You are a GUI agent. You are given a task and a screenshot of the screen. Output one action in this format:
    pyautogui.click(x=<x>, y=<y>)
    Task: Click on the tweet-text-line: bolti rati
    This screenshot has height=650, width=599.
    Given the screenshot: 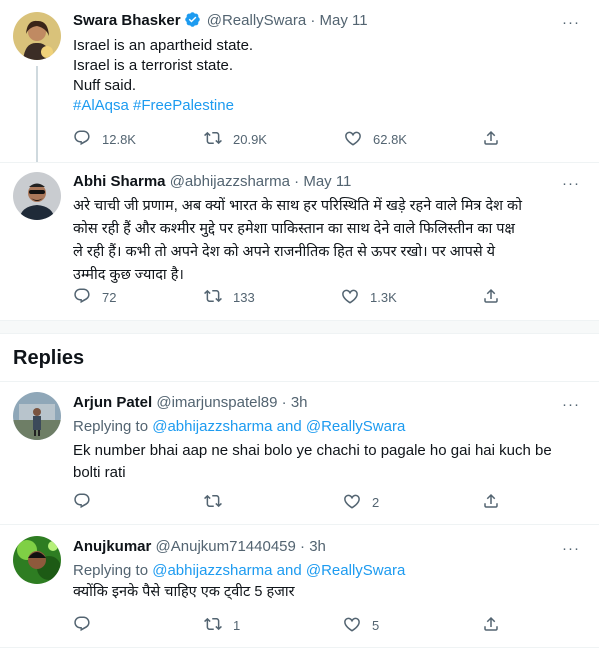 What is the action you would take?
    pyautogui.click(x=99, y=472)
    